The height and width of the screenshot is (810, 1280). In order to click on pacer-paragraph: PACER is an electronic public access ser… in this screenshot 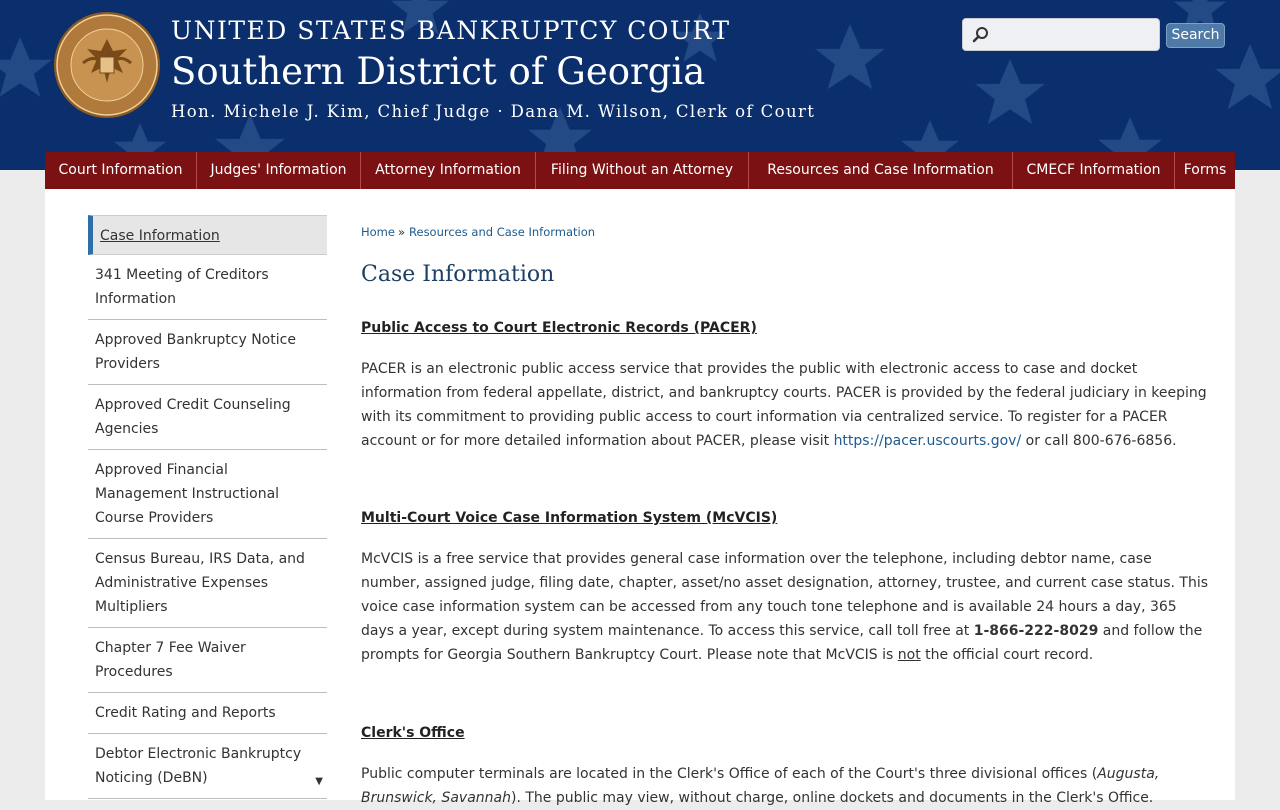, I will do `click(786, 405)`.